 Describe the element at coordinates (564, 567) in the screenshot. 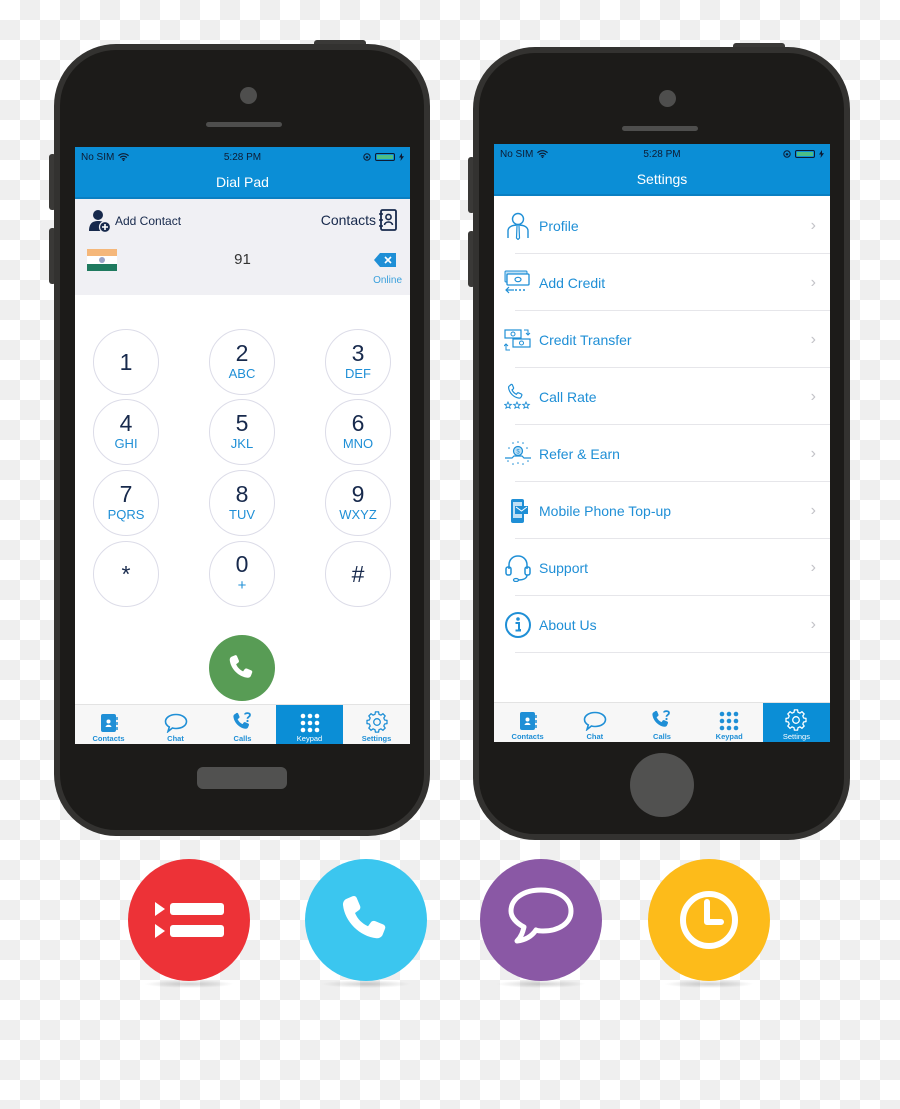

I see `settings-item-label: Support` at that location.